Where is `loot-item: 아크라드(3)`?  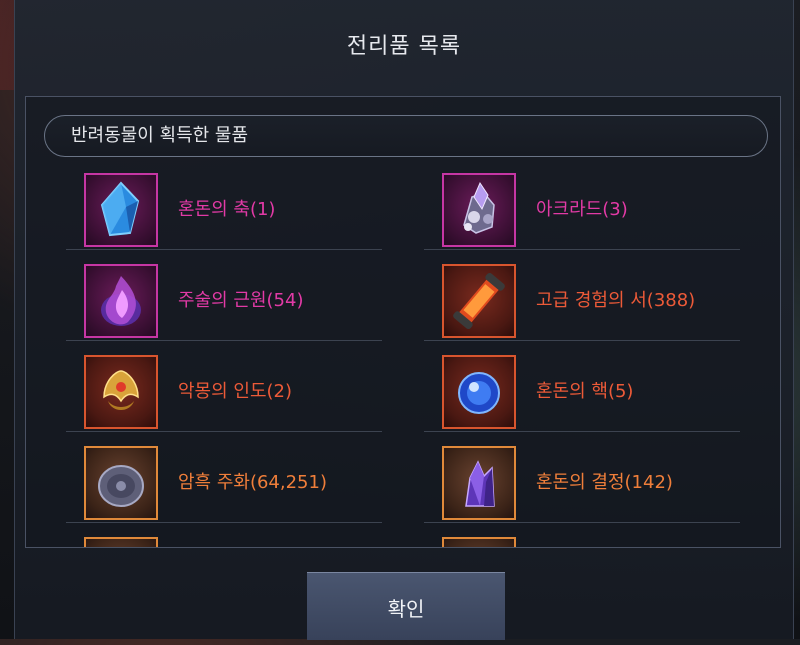
loot-item: 아크라드(3) is located at coordinates (582, 208).